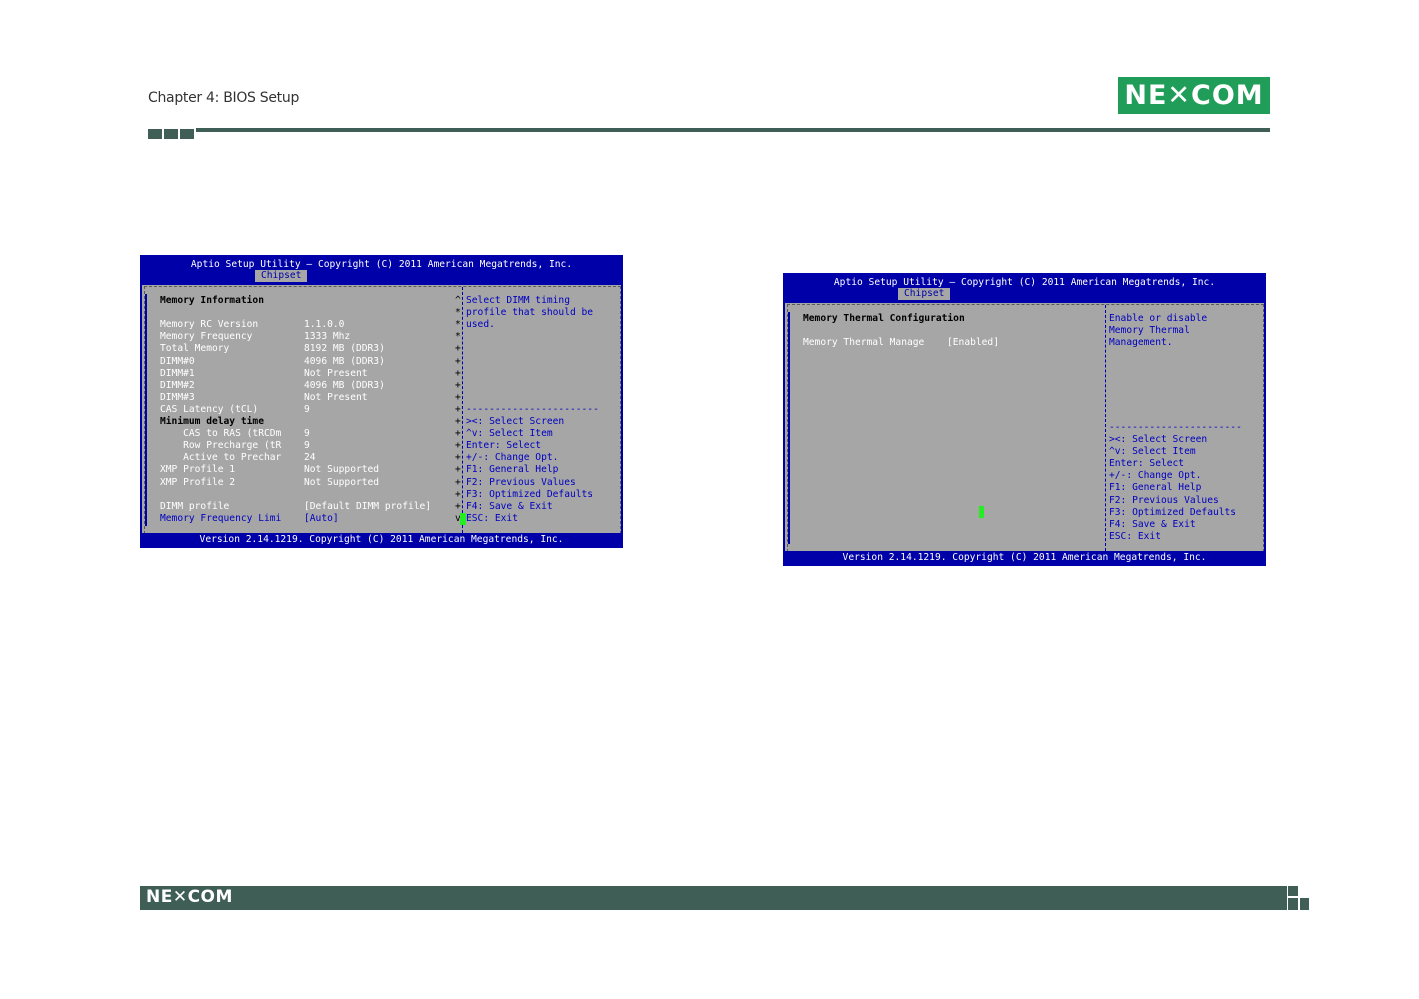 The height and width of the screenshot is (999, 1419). What do you see at coordinates (177, 374) in the screenshot?
I see `setup-item-label: DIMM#1` at bounding box center [177, 374].